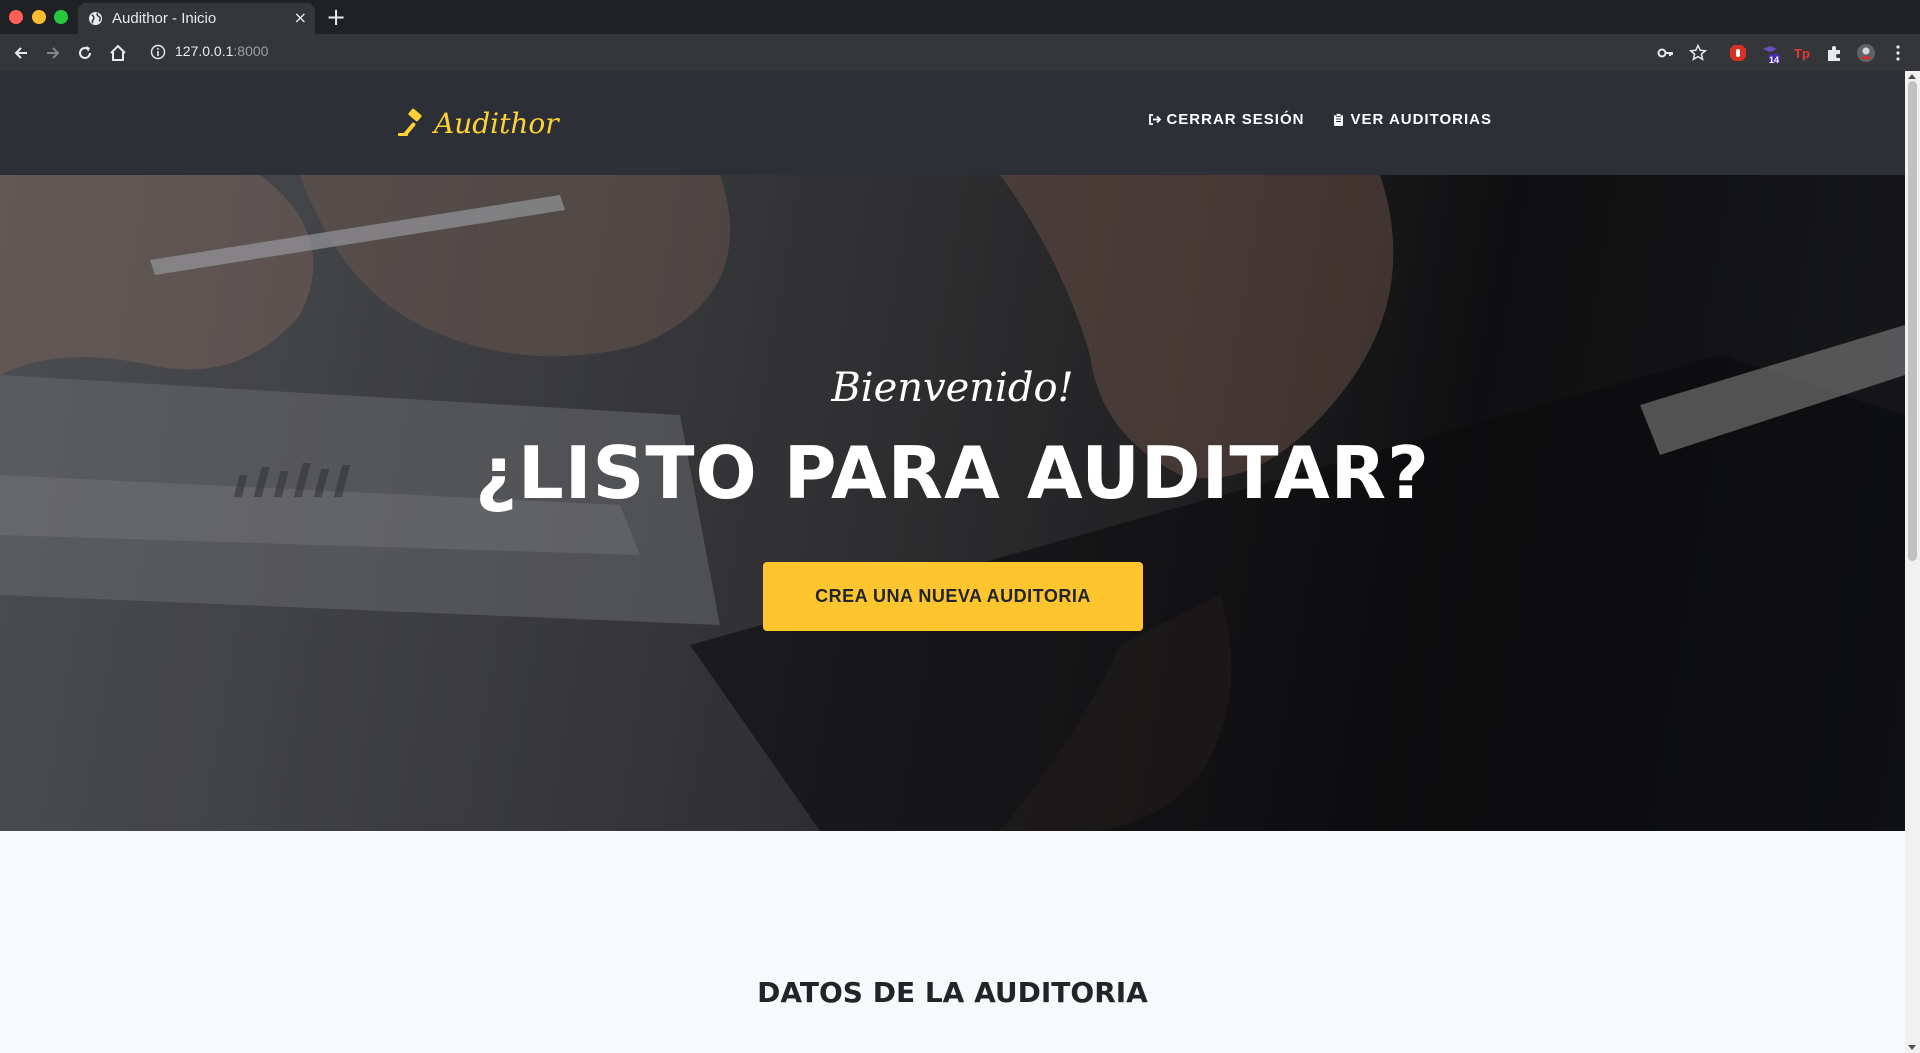 The height and width of the screenshot is (1053, 1920). What do you see at coordinates (952, 123) in the screenshot?
I see `site-navbar: Audithor CERRAR SESIÓN VER AUDITORIAS` at bounding box center [952, 123].